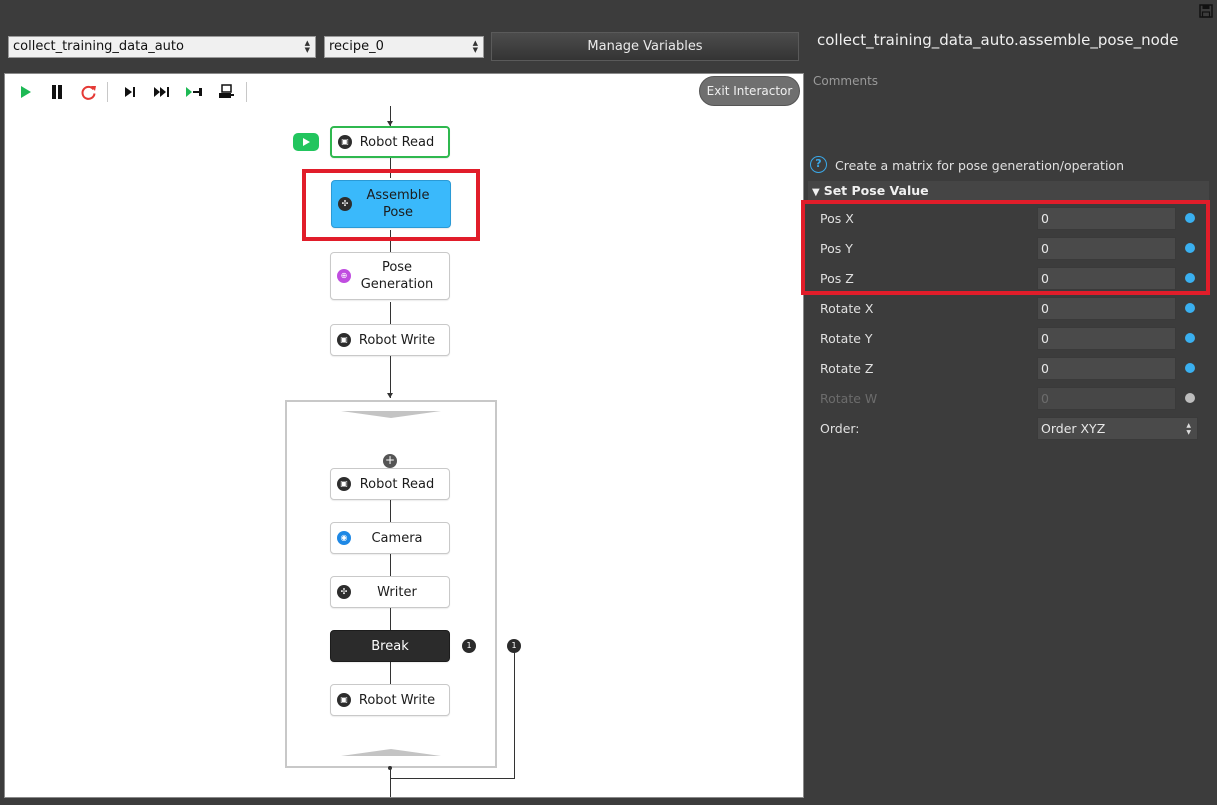 Image resolution: width=1217 pixels, height=805 pixels. What do you see at coordinates (1106, 308) in the screenshot?
I see `rotate-x-input: 0` at bounding box center [1106, 308].